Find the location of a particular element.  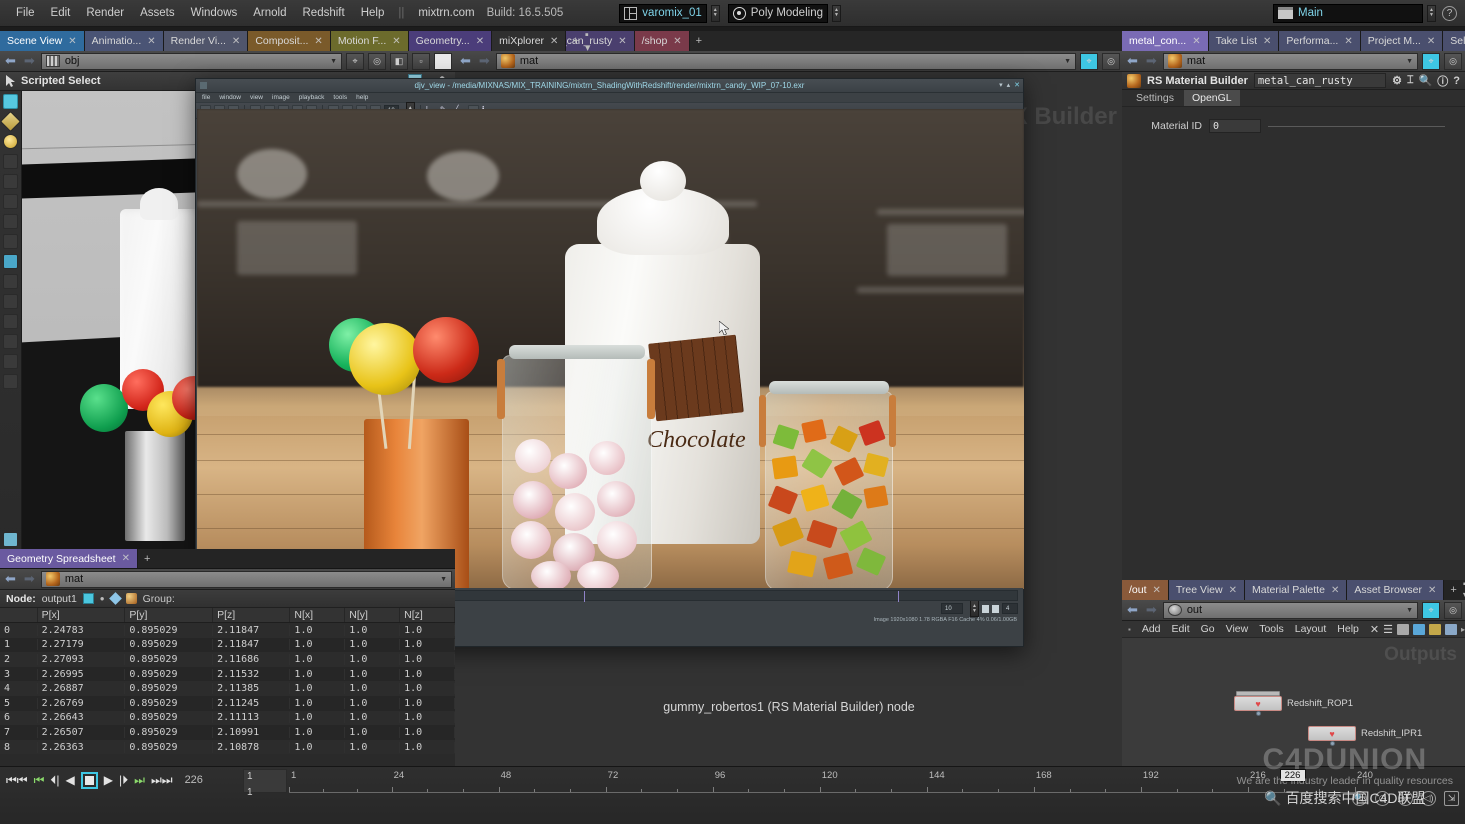

tab-compositing: Composit... ✕ is located at coordinates (289, 41).